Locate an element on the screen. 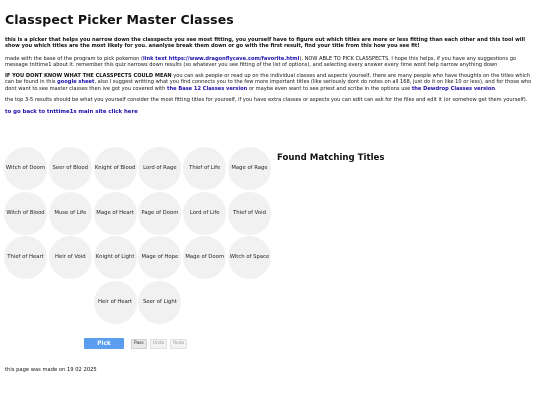  option-lord-of-life: Lord of Life is located at coordinates (205, 213).